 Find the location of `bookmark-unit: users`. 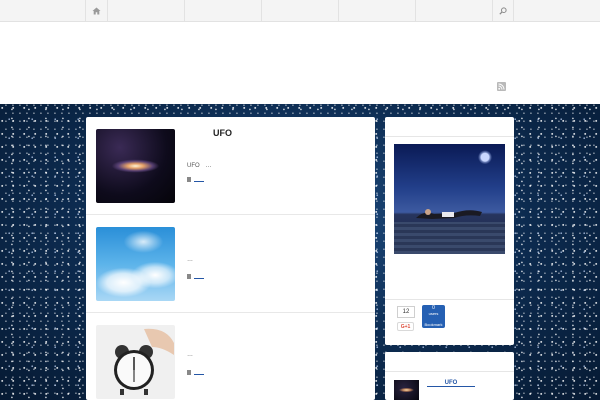

bookmark-unit: users is located at coordinates (433, 313).